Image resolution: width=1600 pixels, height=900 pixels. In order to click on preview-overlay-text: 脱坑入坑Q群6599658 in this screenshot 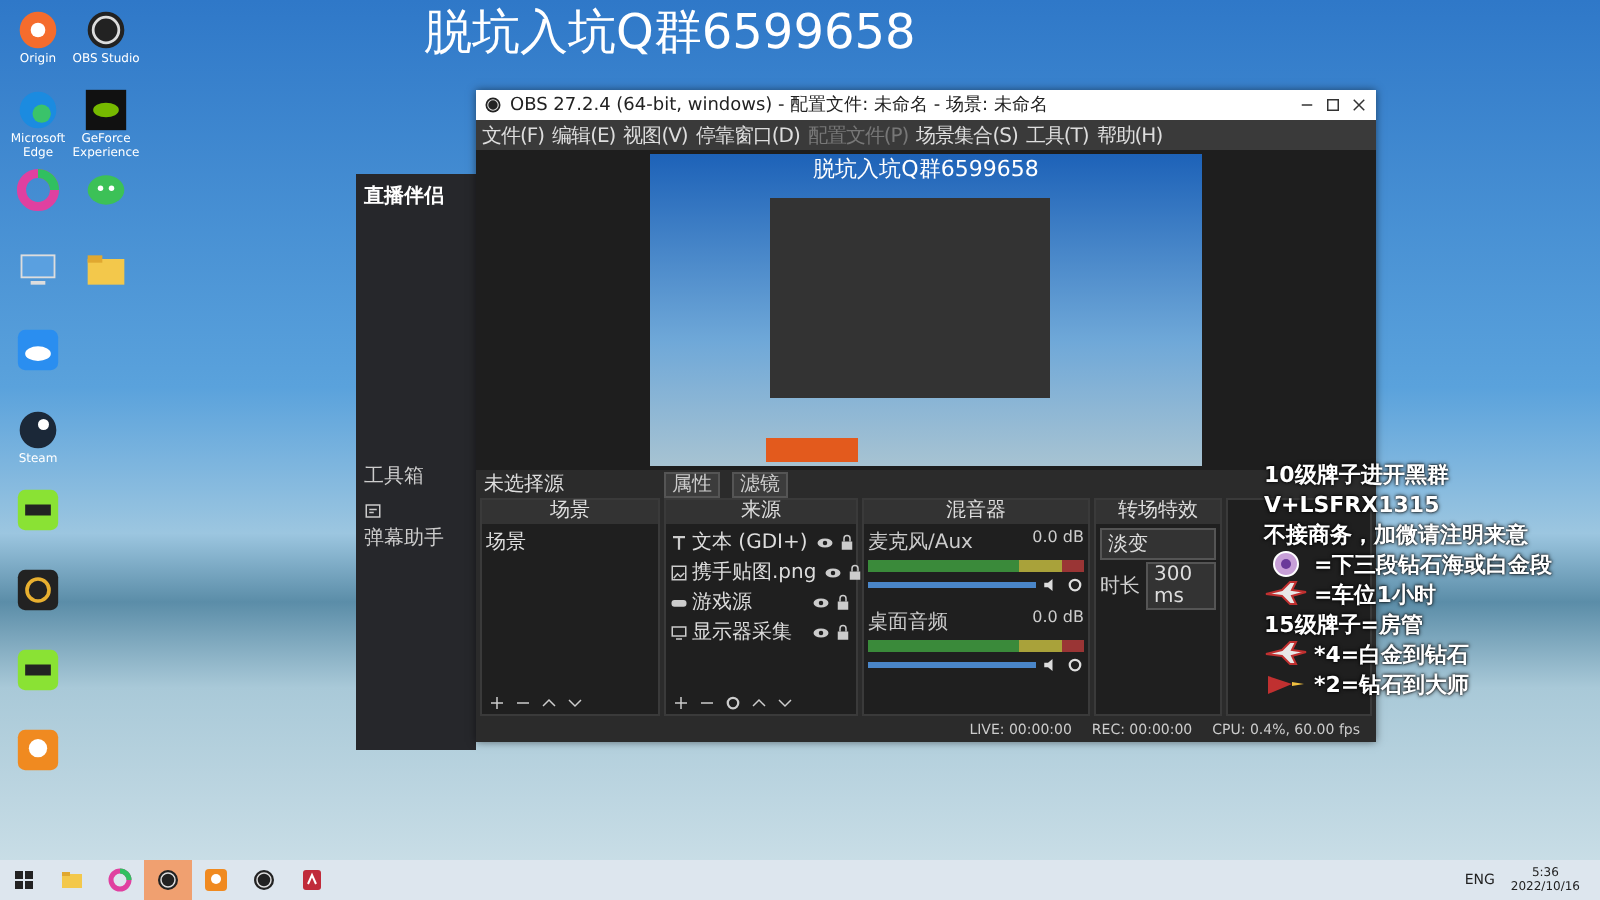, I will do `click(926, 169)`.